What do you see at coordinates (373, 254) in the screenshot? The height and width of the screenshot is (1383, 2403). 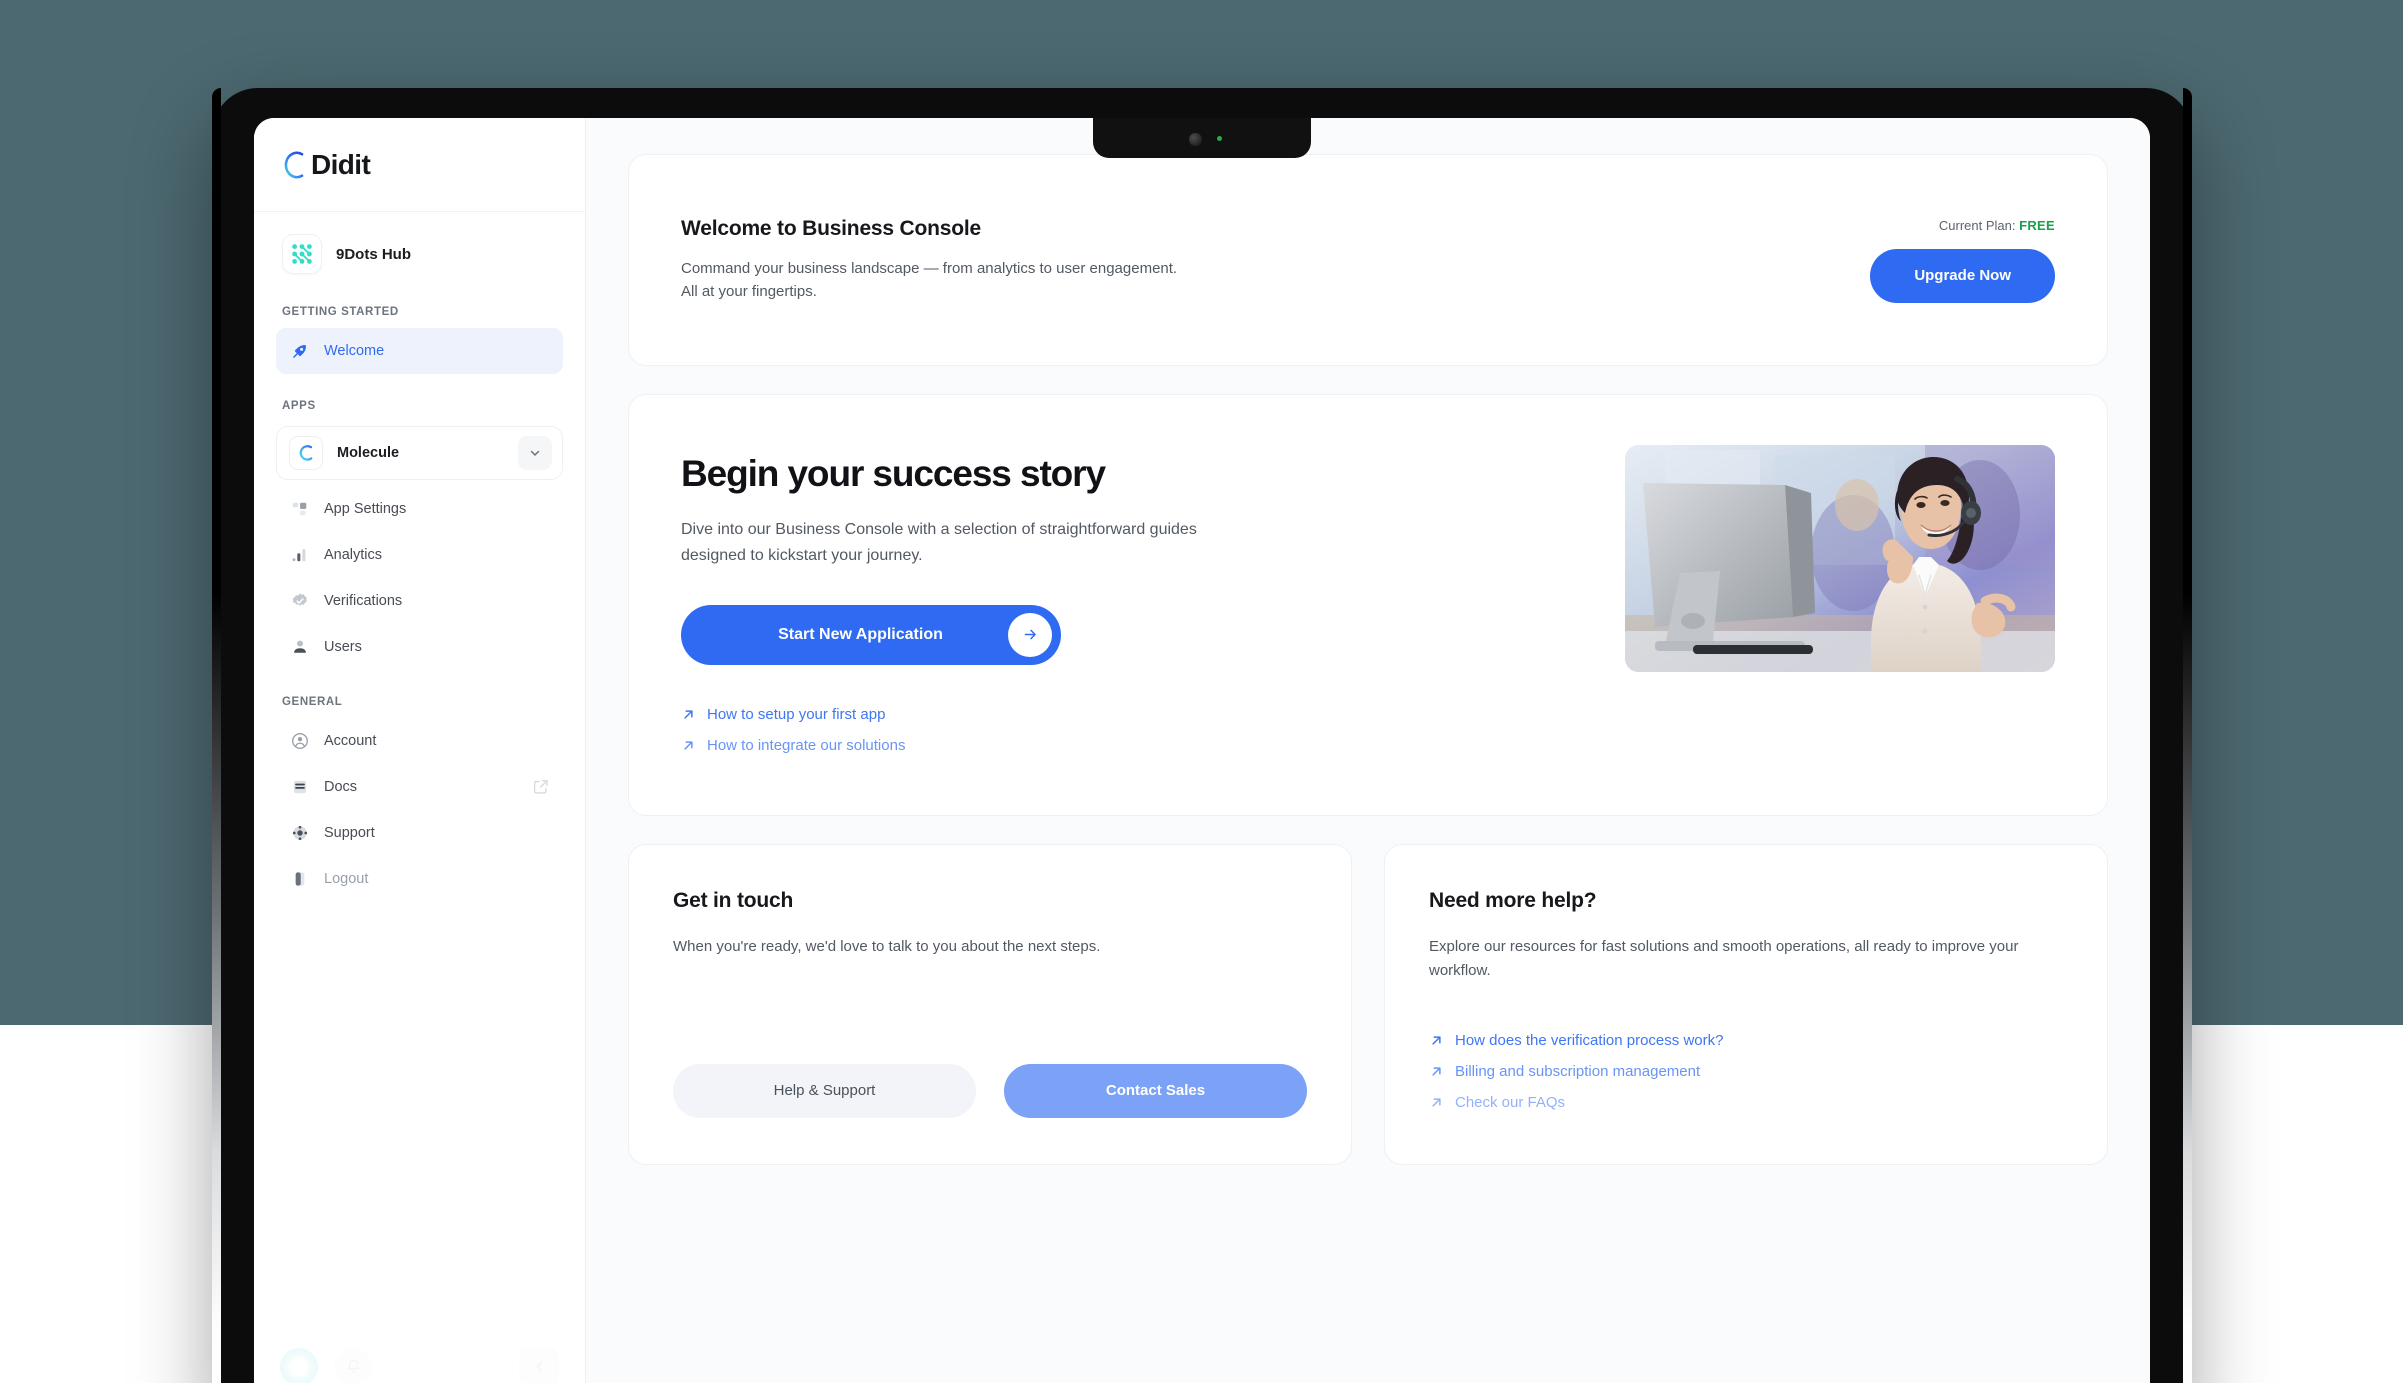 I see `org-name: 9Dots Hub` at bounding box center [373, 254].